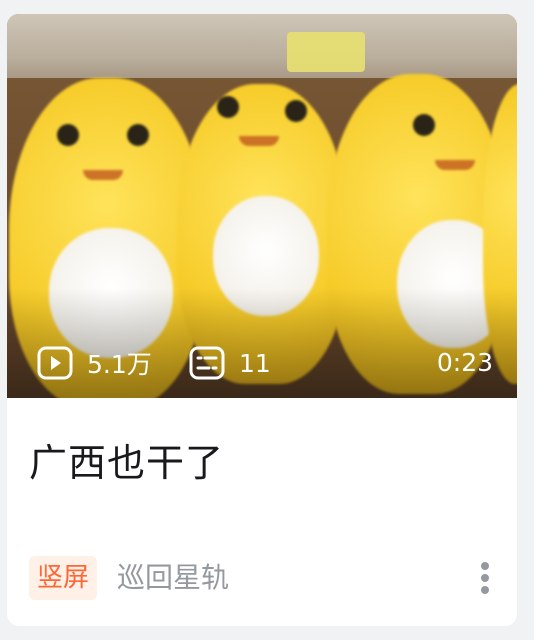  Describe the element at coordinates (262, 46) in the screenshot. I see `thumbnail-shelf` at that location.